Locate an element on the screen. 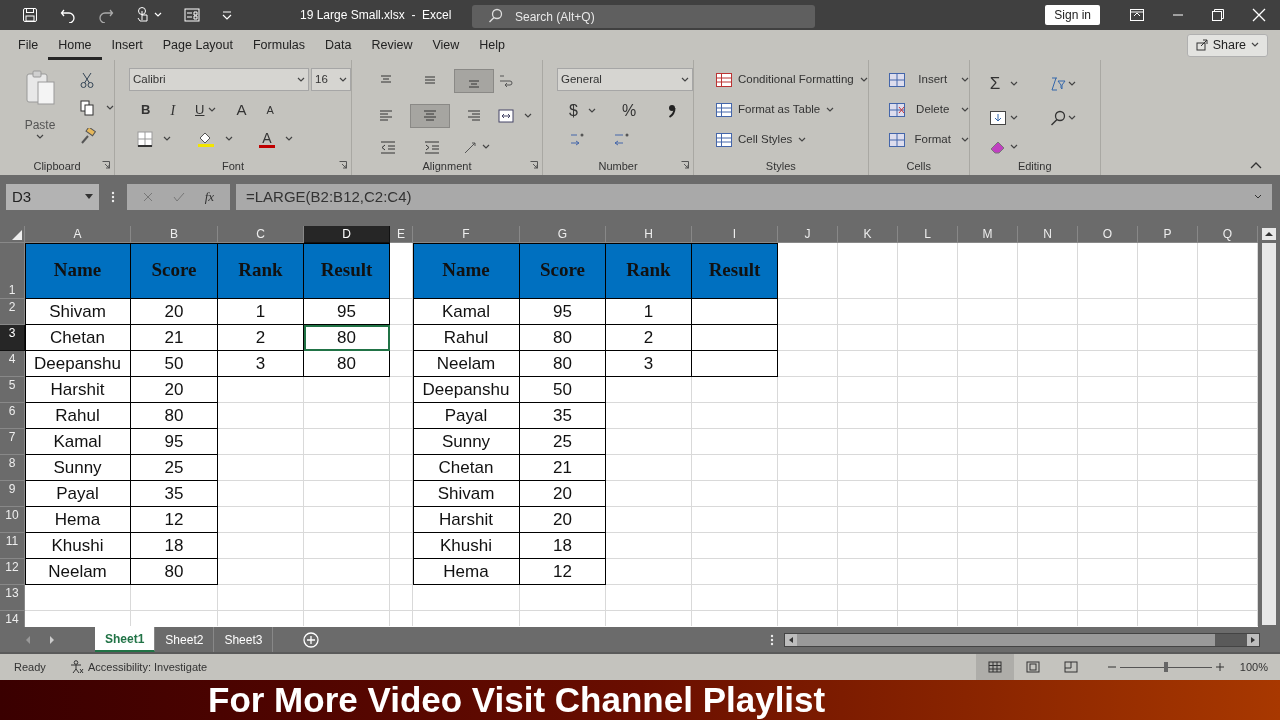 The image size is (1280, 720). font-color-button: A is located at coordinates (267, 139).